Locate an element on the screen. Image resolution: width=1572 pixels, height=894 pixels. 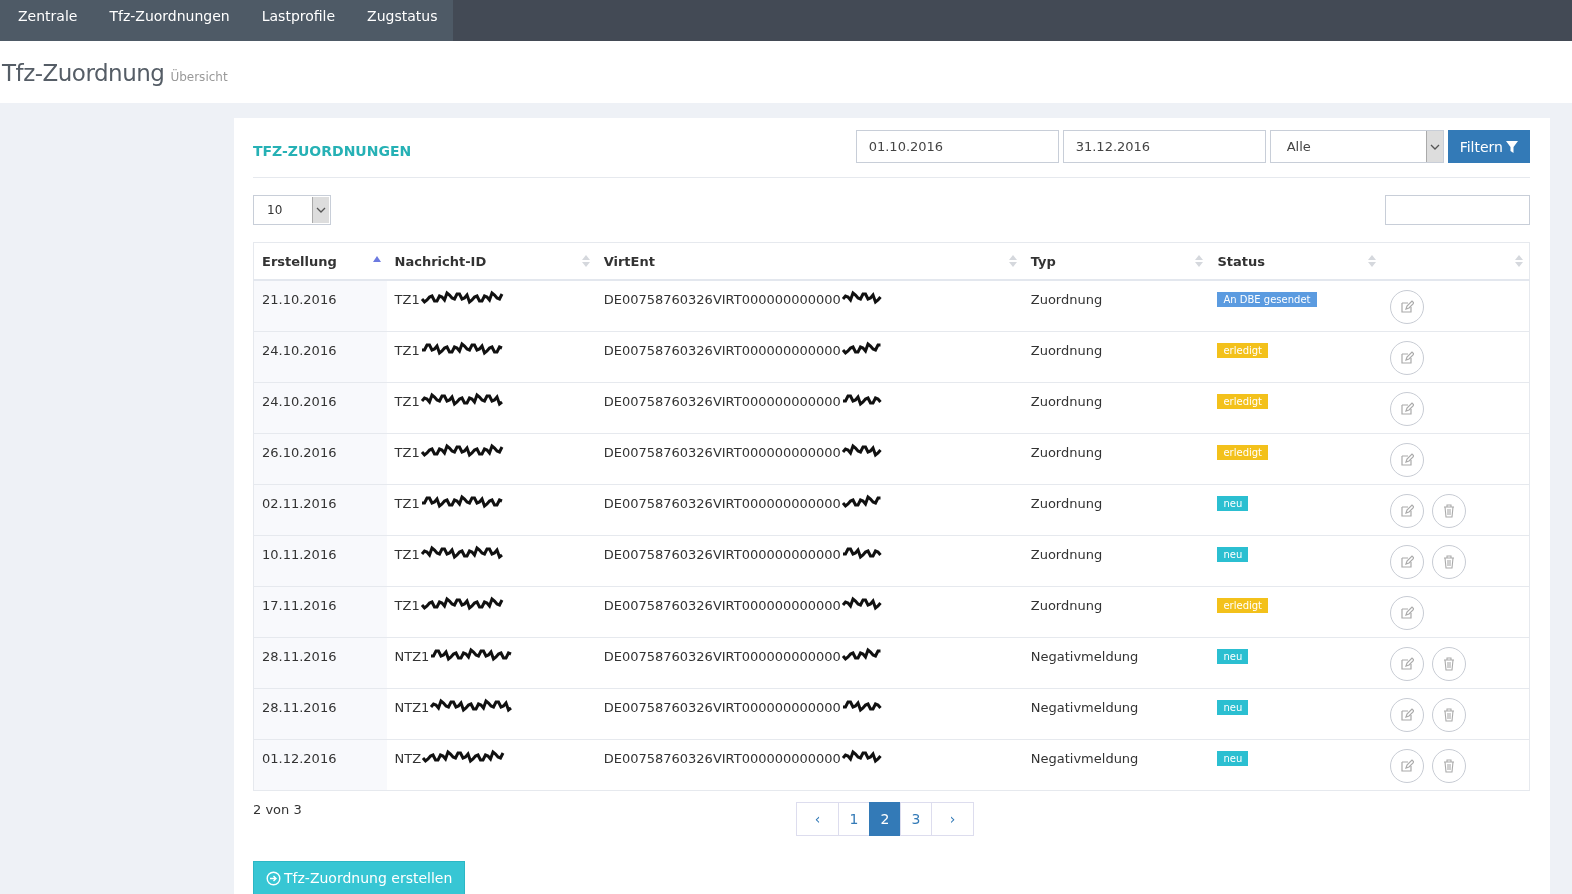
date-to-field: 31.12.2016 is located at coordinates (1164, 146).